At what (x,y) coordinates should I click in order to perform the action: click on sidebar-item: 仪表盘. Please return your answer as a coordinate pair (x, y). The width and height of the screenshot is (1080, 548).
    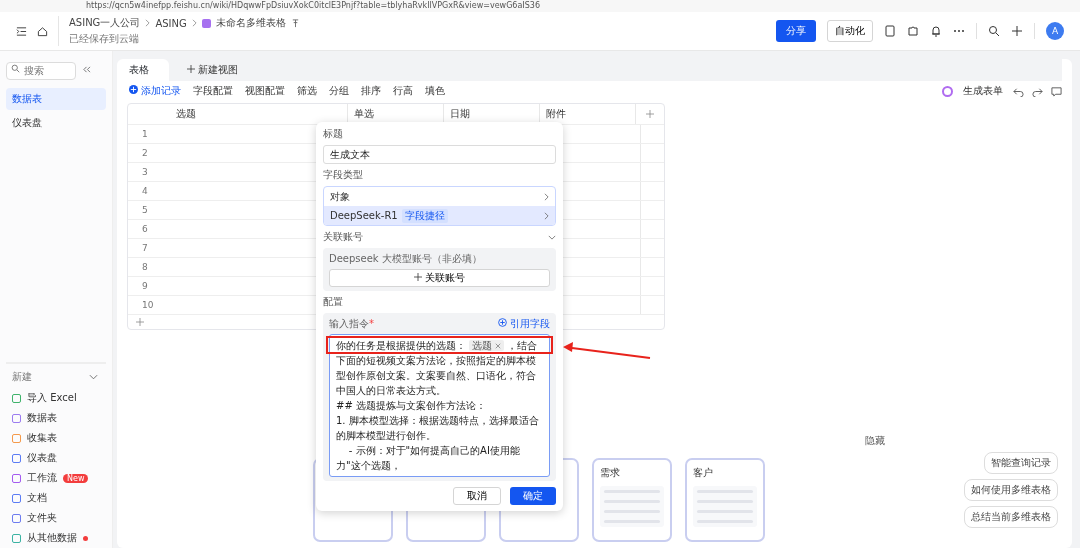
    Looking at the image, I should click on (56, 122).